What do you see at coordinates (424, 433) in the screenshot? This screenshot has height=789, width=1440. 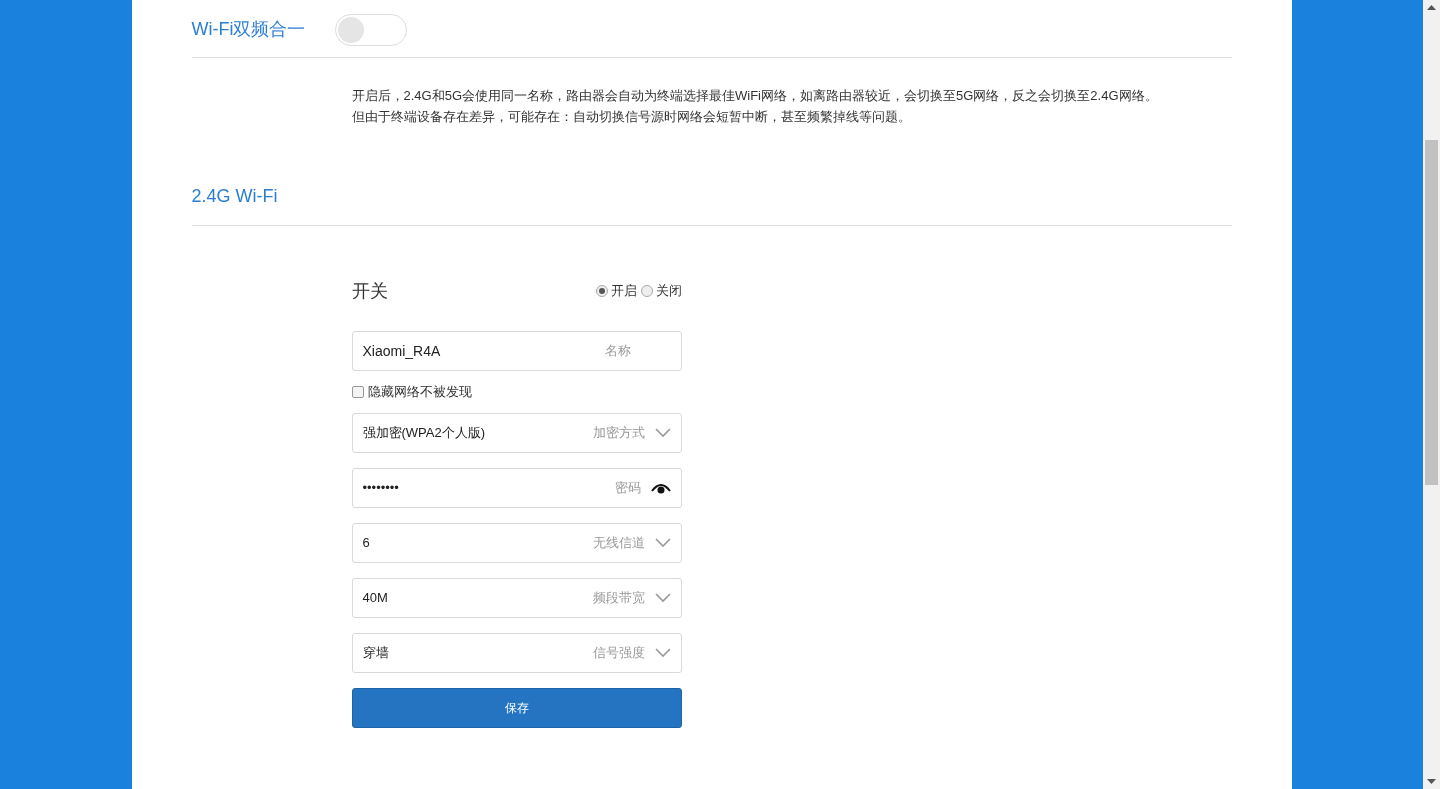 I see `field-value: 强加密(WPA2个人版)` at bounding box center [424, 433].